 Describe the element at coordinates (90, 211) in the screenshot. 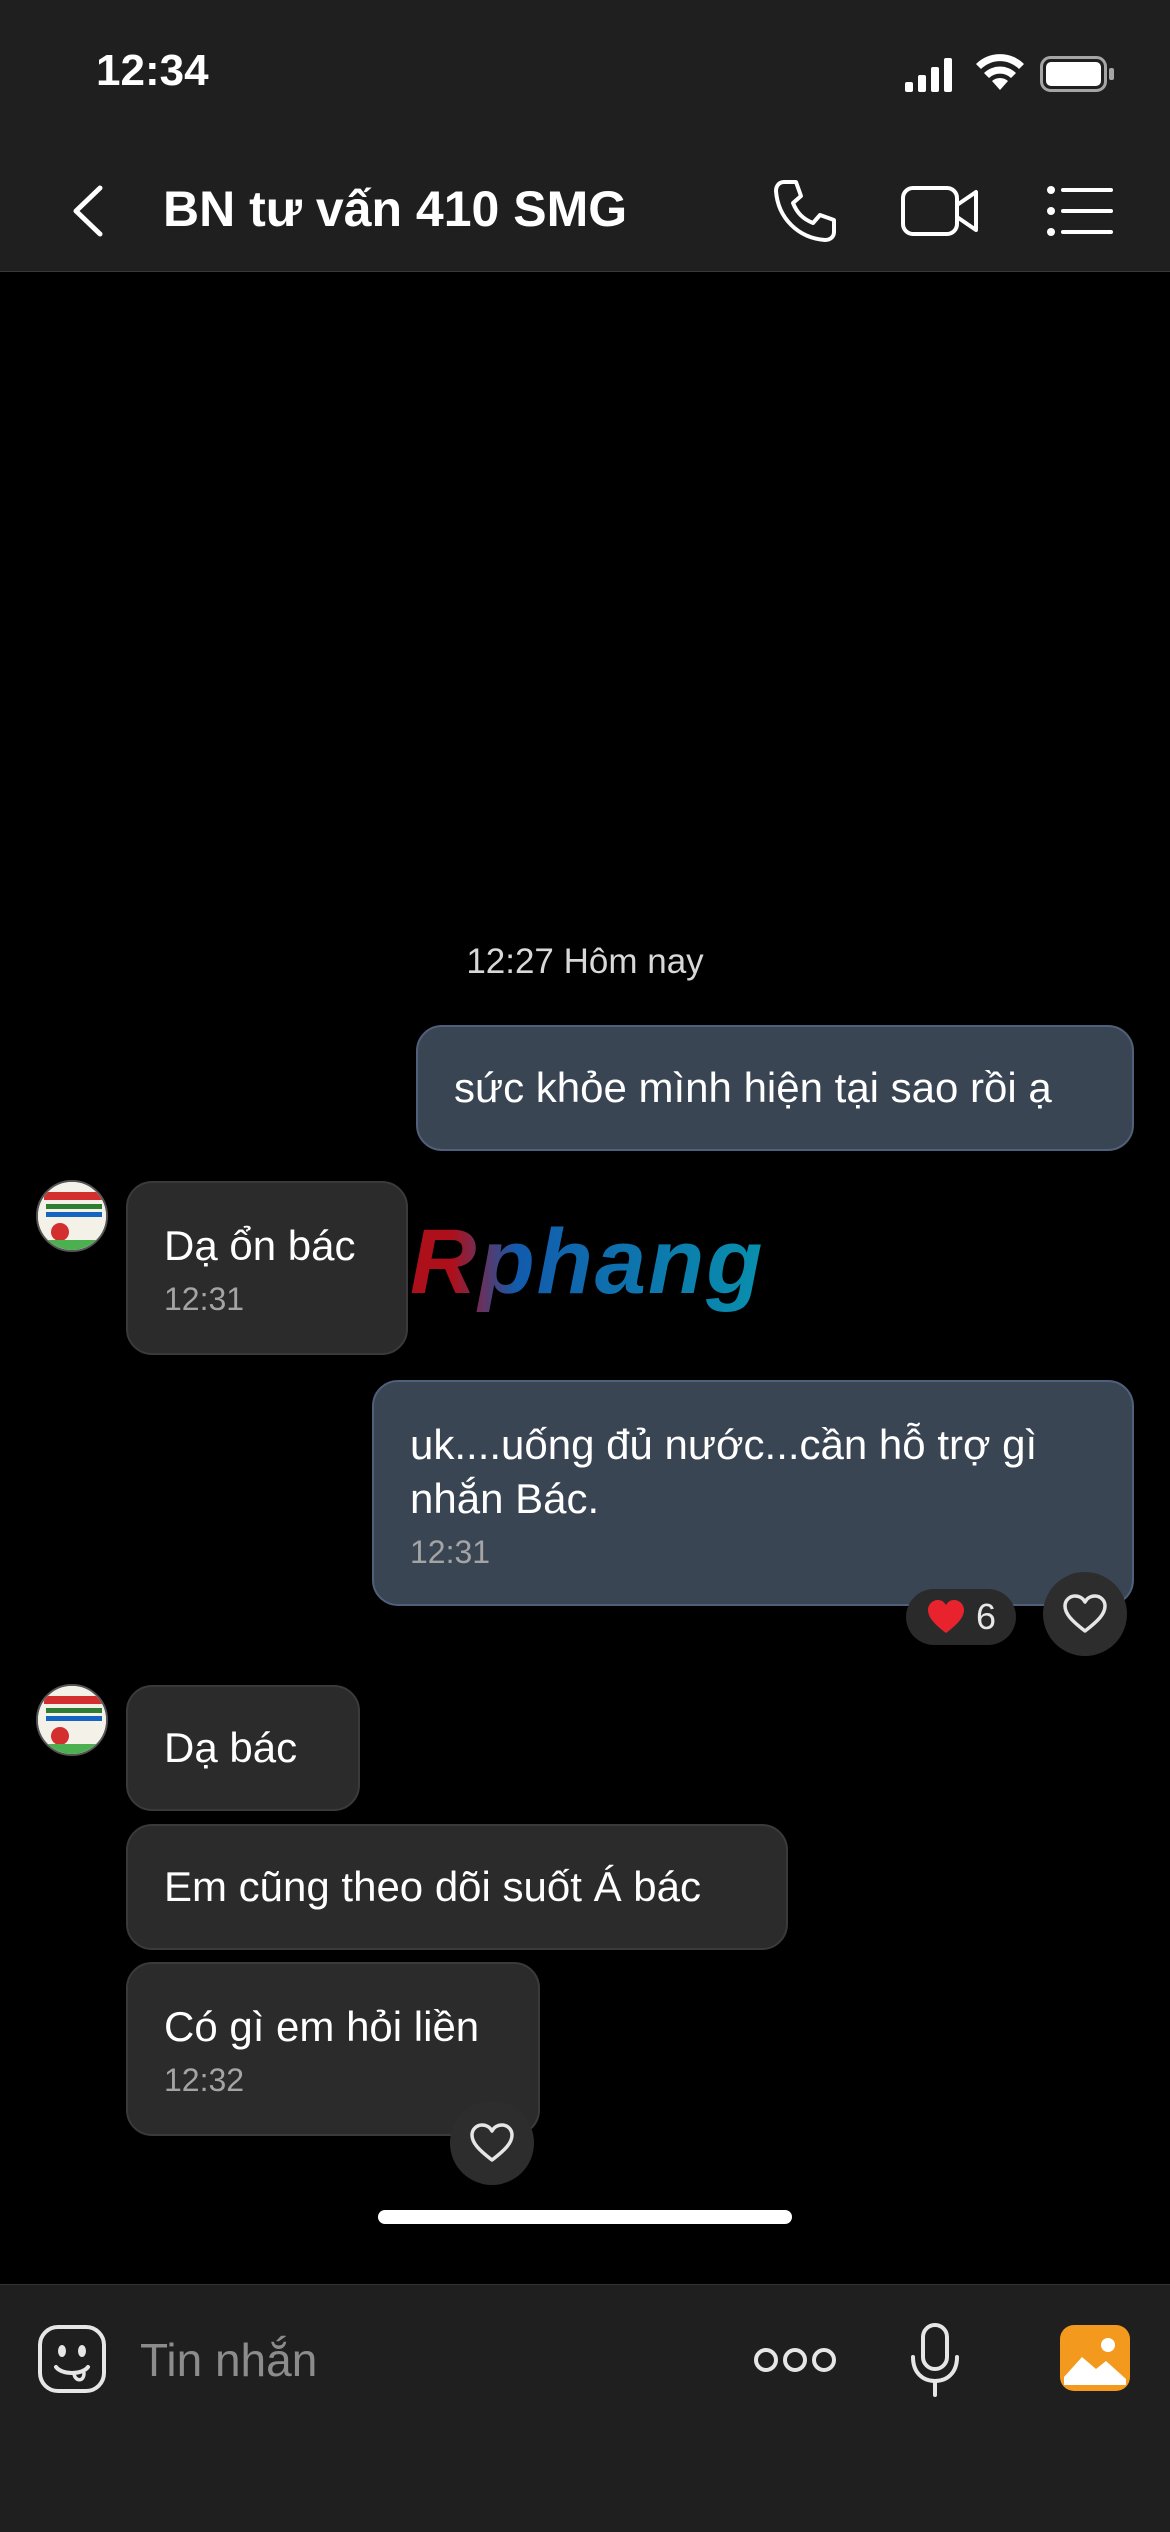

I see `back-arrow-icon` at that location.